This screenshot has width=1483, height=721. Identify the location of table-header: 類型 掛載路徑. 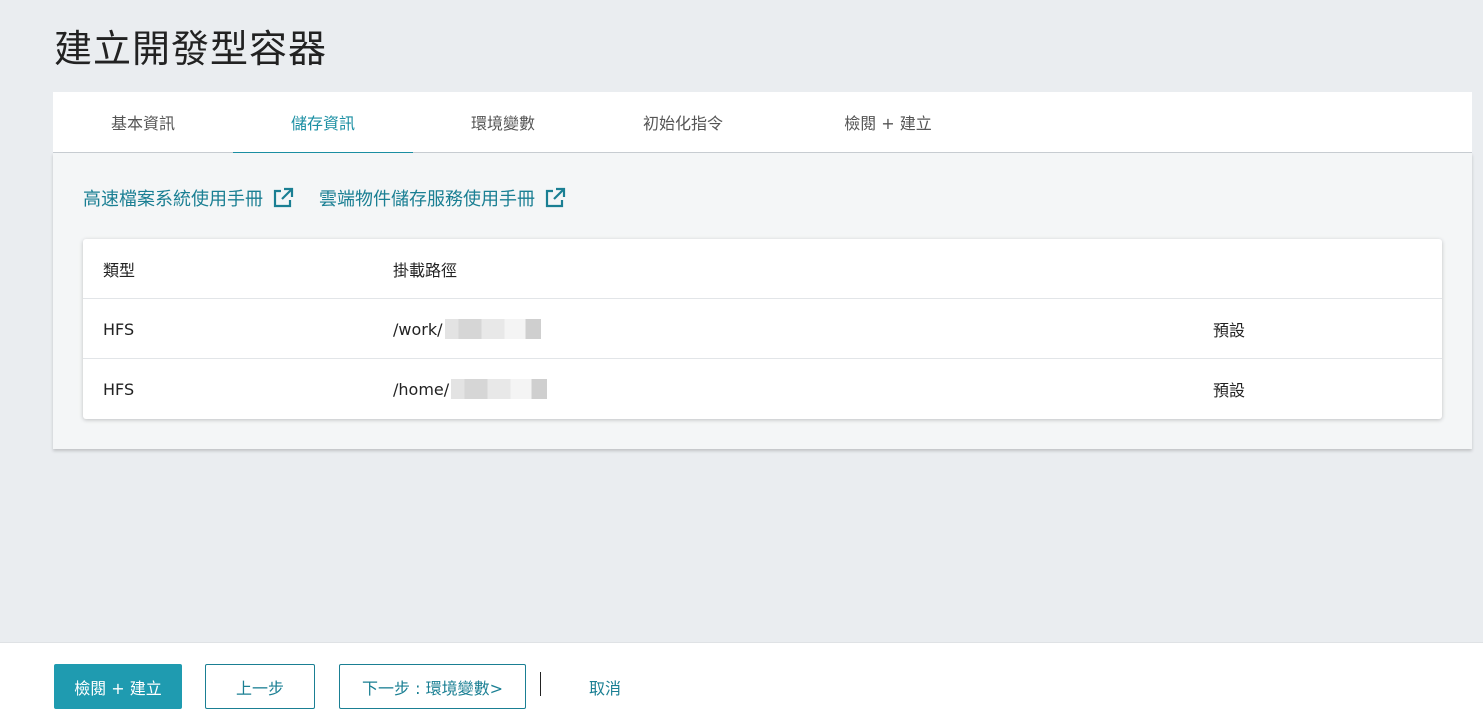
(762, 269).